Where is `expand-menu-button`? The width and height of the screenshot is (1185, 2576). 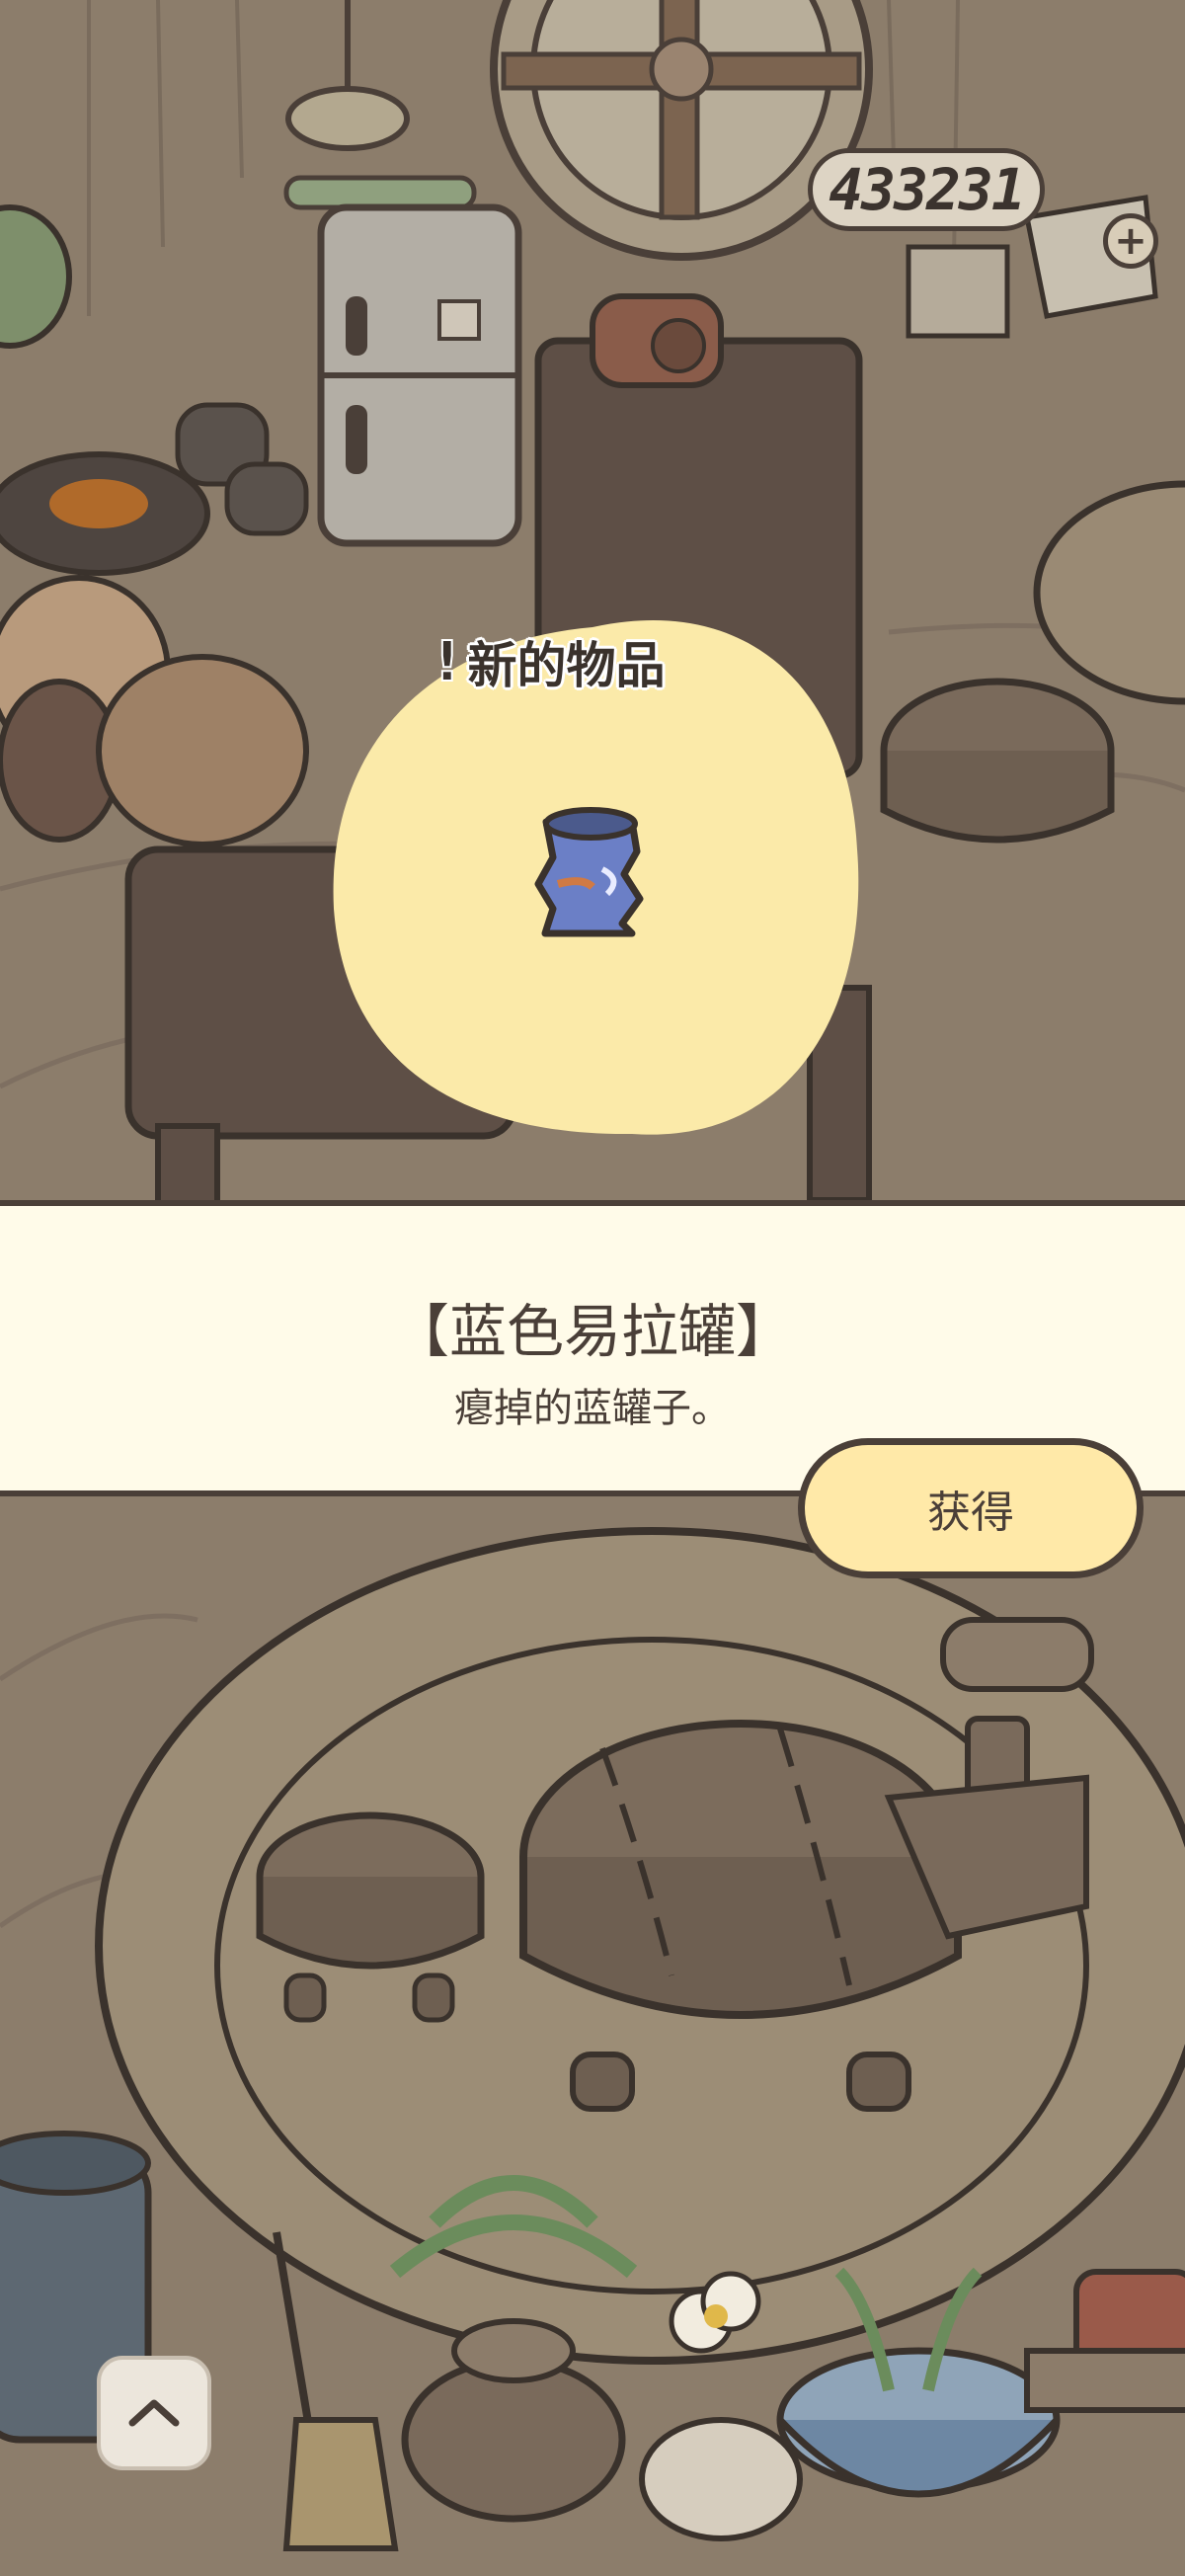
expand-menu-button is located at coordinates (154, 2413).